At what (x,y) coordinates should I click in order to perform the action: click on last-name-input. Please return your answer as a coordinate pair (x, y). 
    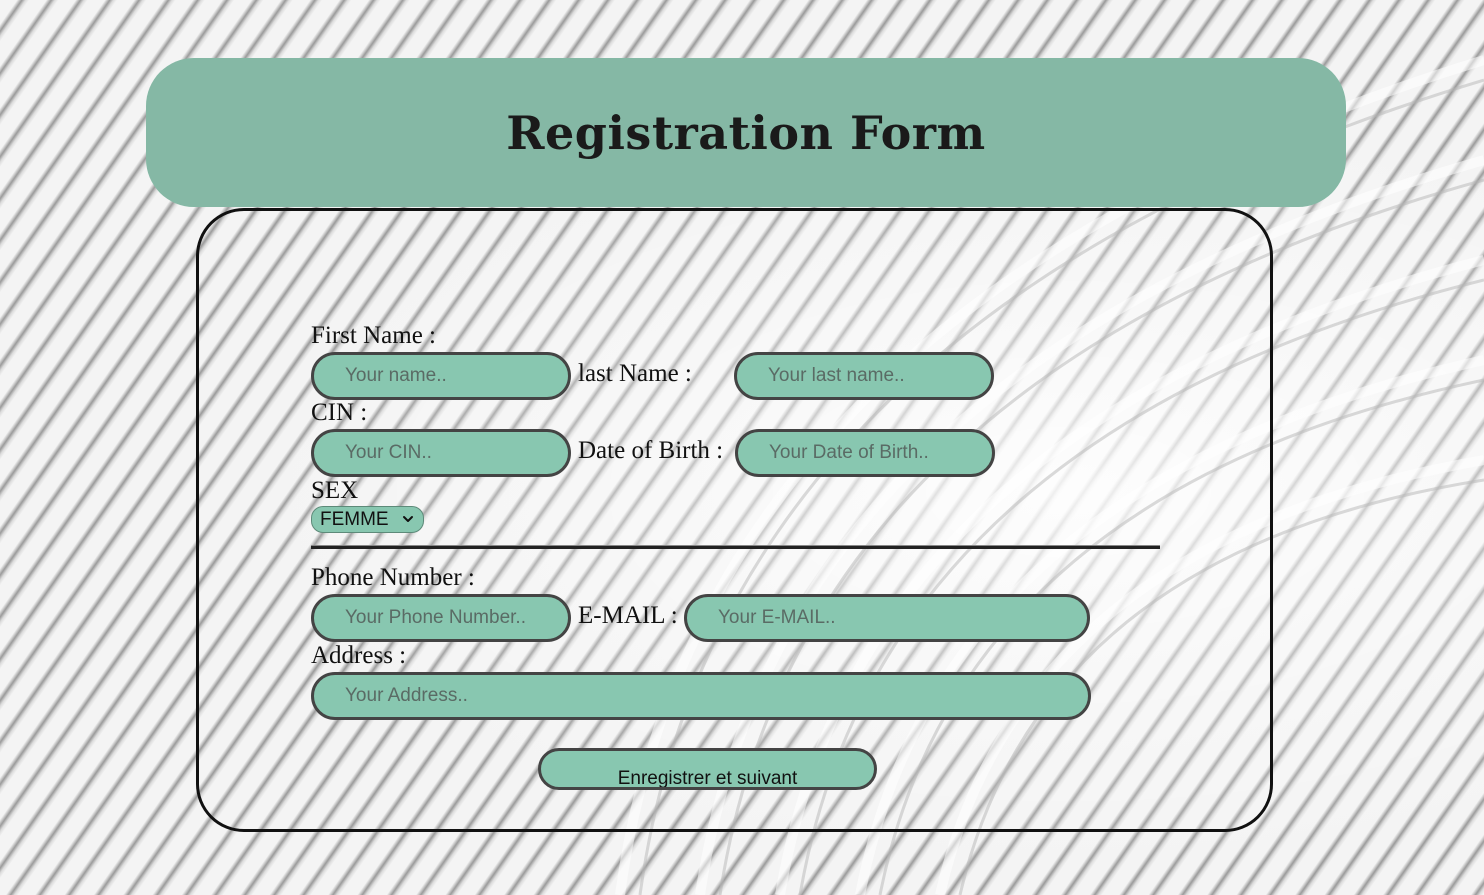
    Looking at the image, I should click on (864, 376).